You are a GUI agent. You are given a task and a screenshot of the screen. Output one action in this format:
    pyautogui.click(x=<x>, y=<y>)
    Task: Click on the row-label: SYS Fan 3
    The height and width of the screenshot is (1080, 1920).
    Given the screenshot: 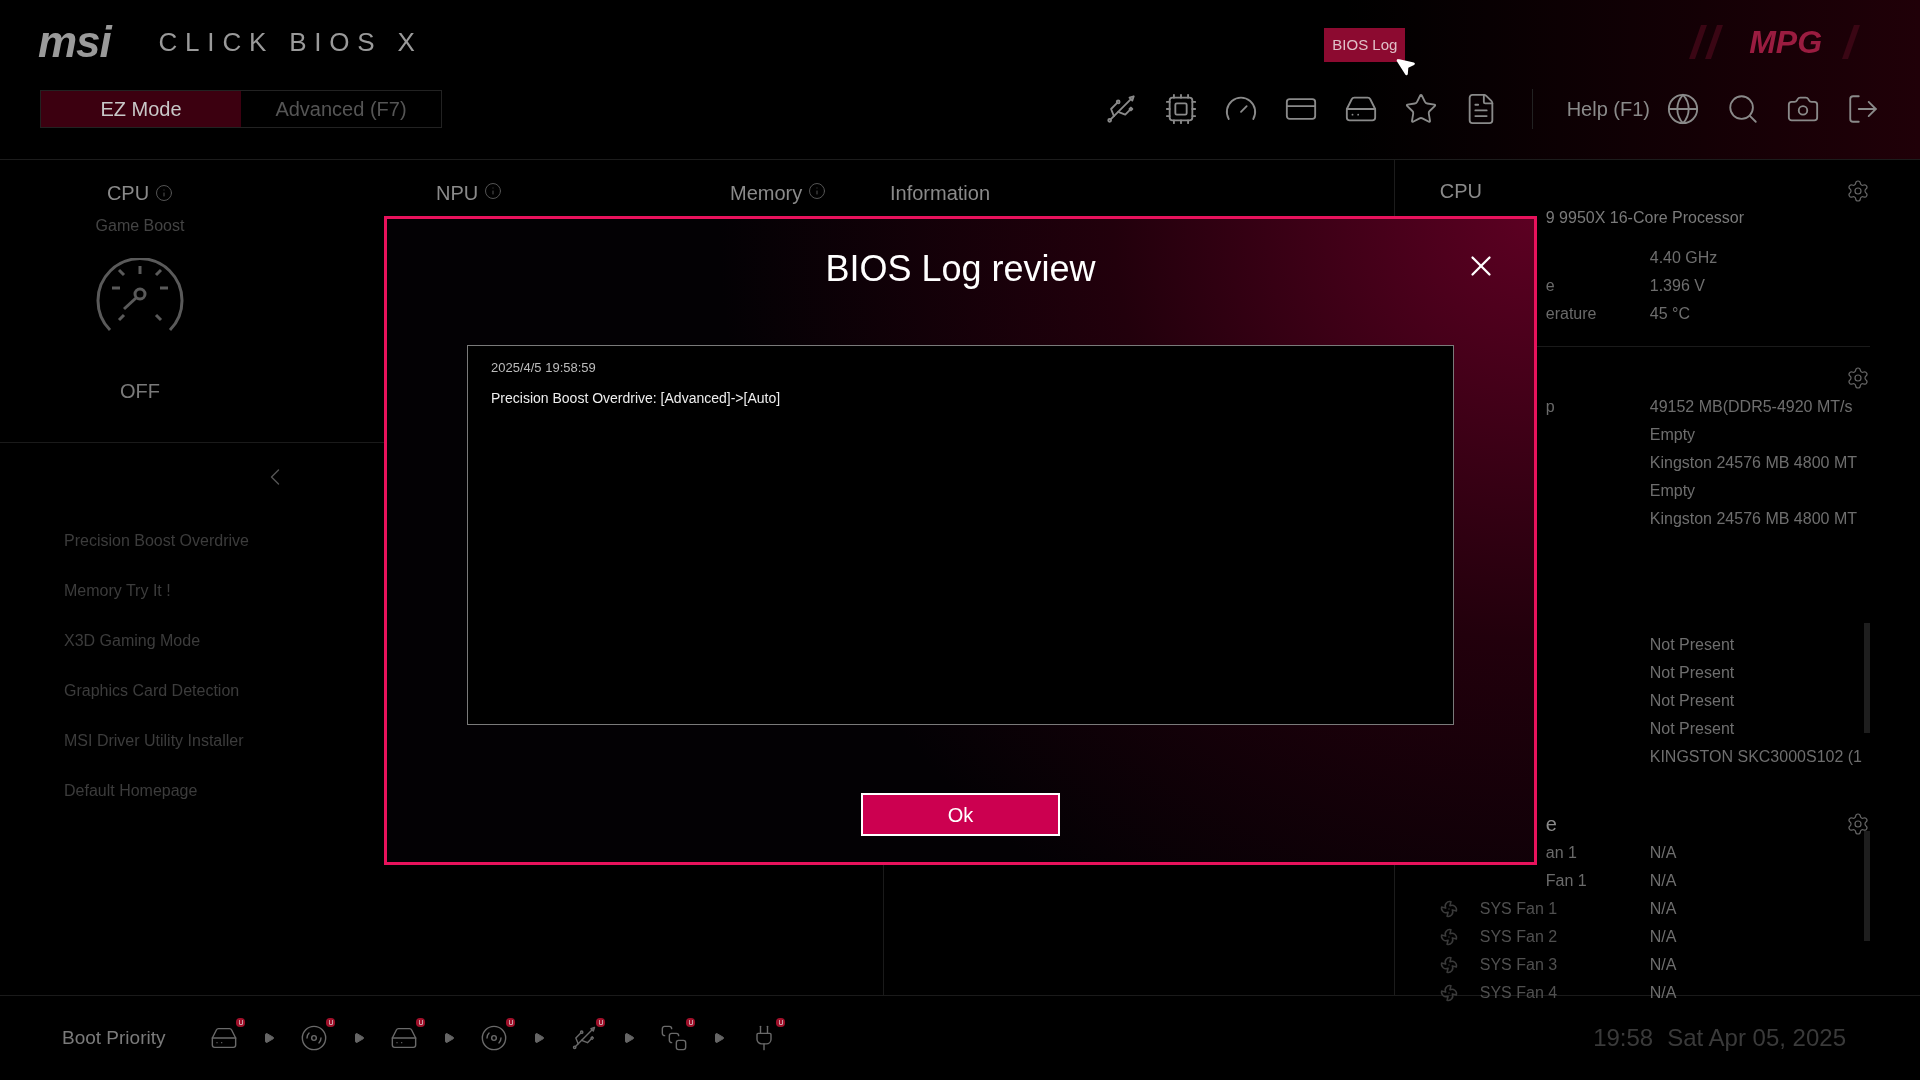 What is the action you would take?
    pyautogui.click(x=1518, y=965)
    